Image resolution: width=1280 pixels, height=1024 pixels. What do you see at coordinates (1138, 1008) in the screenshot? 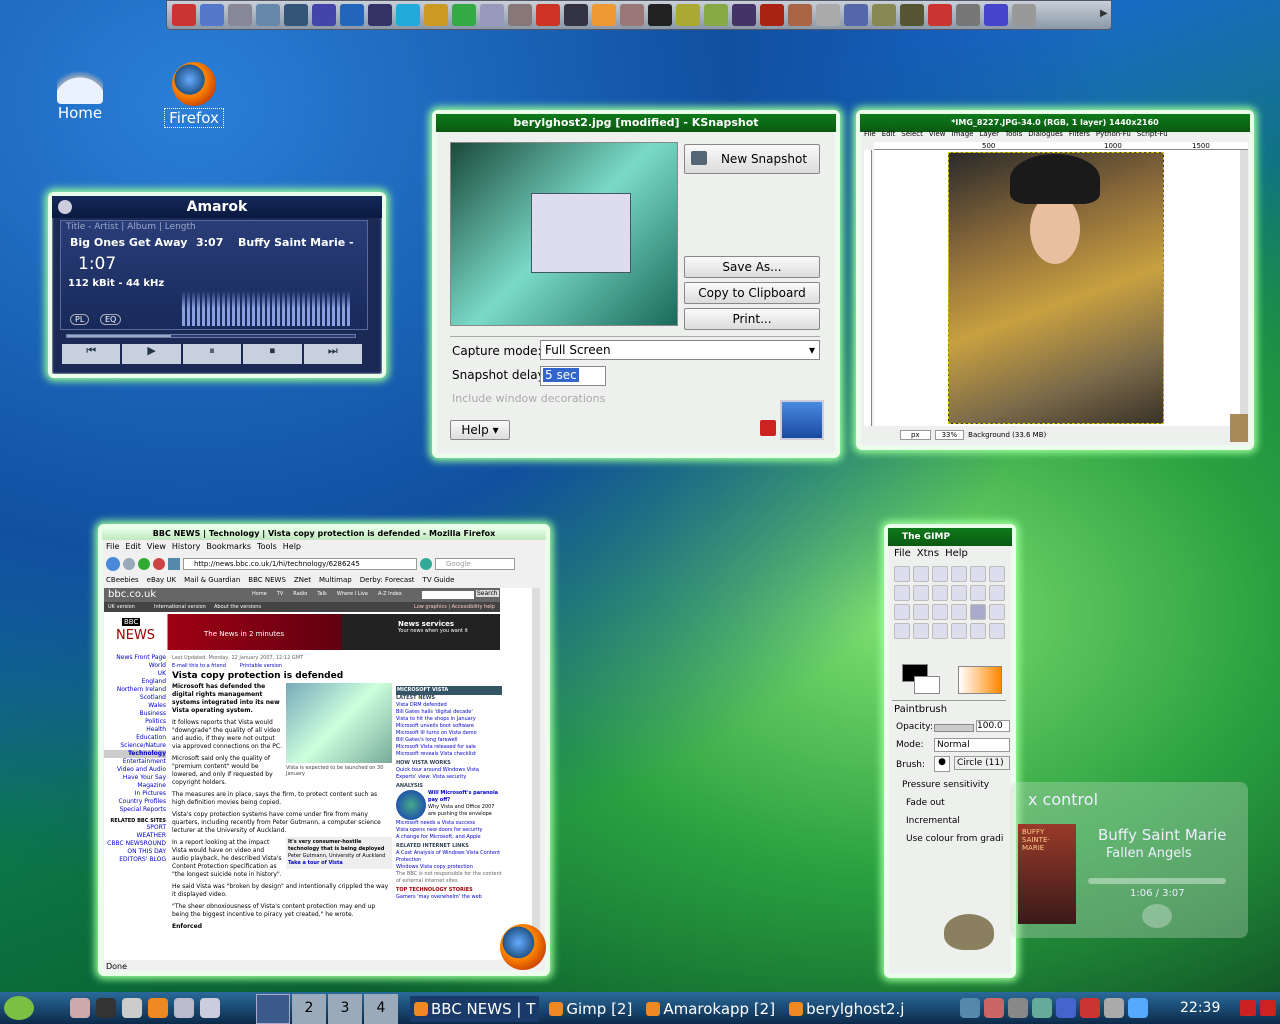
I see `beryl-icon` at bounding box center [1138, 1008].